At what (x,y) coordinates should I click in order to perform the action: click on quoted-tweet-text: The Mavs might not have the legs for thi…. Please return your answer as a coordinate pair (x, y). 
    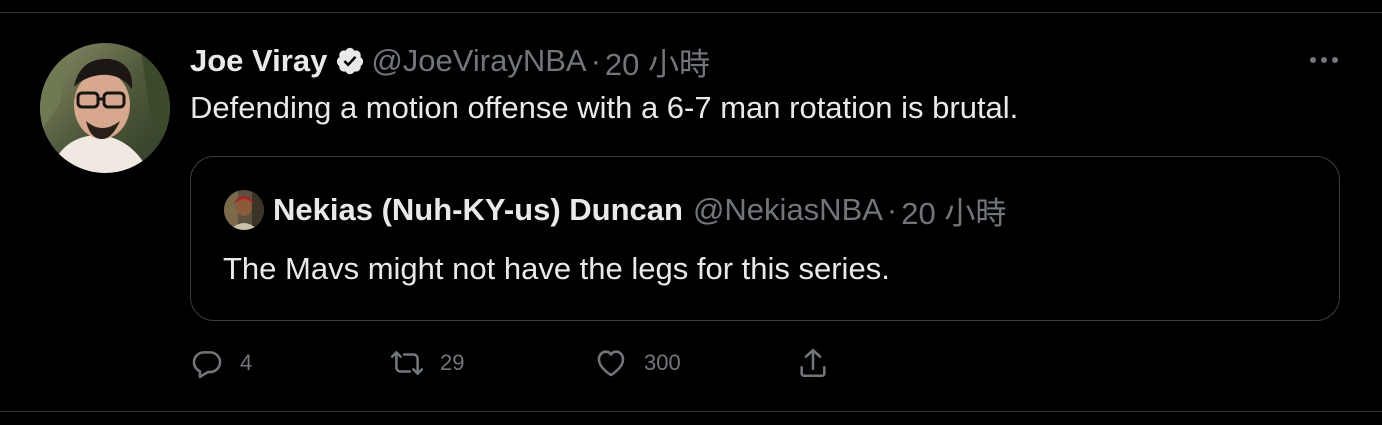
    Looking at the image, I should click on (556, 268).